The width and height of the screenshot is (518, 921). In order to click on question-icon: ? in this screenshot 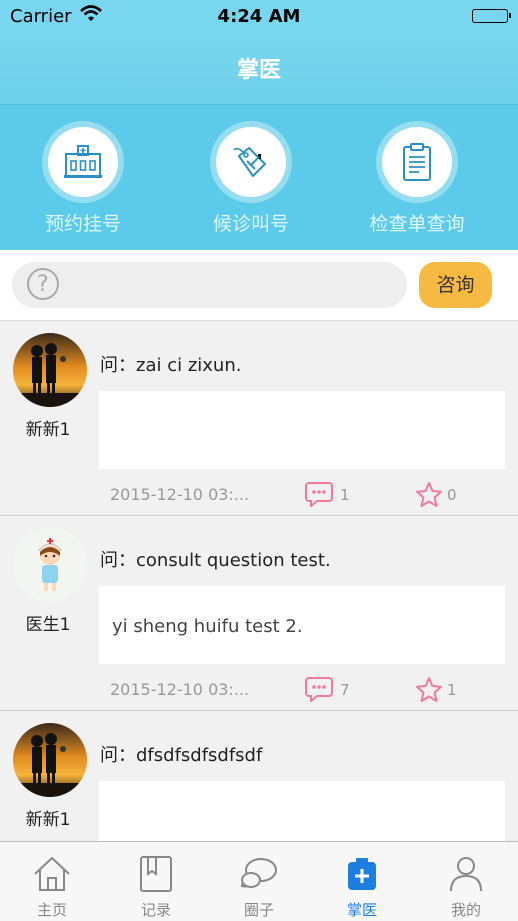, I will do `click(43, 284)`.